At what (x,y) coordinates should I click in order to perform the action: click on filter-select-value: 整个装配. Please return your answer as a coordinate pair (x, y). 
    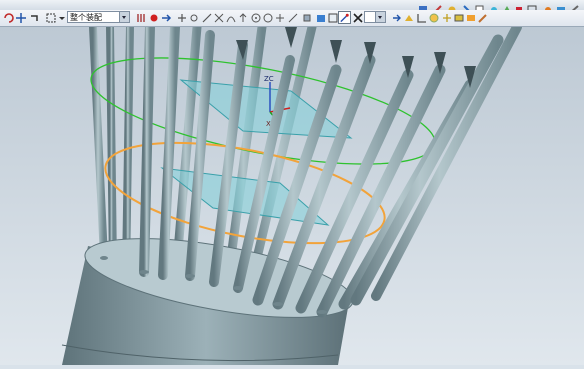
    Looking at the image, I should click on (86, 17).